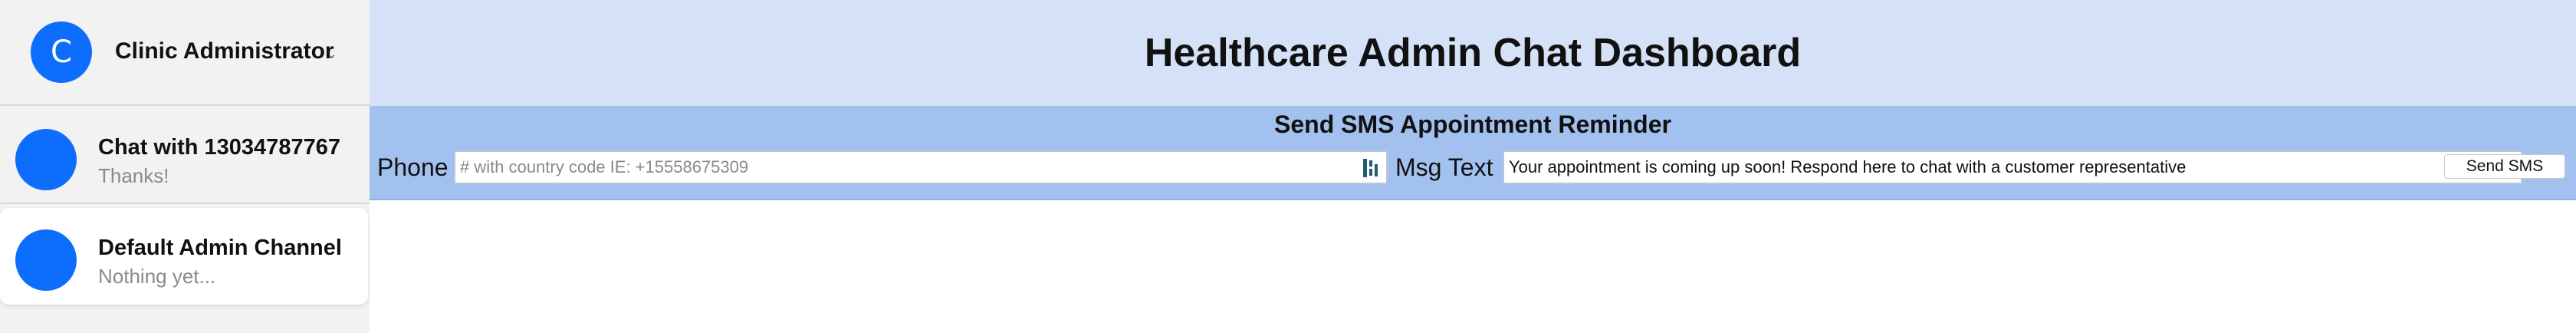  I want to click on user-name: Clinic Administrator, so click(225, 51).